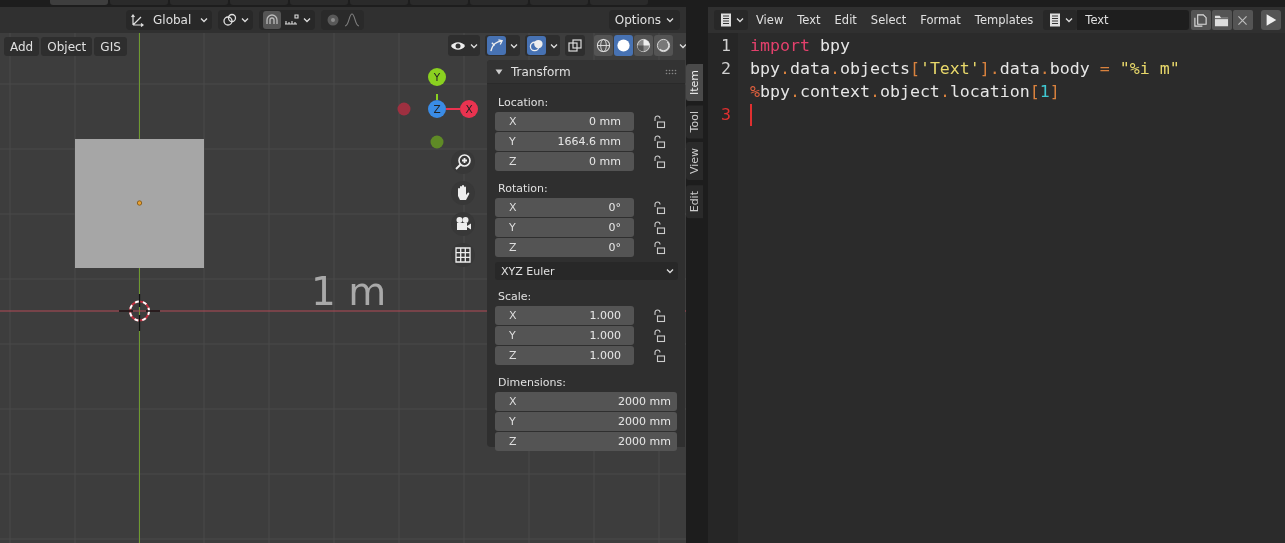 This screenshot has height=543, width=1285. What do you see at coordinates (343, 20) in the screenshot?
I see `proportional-edit-toggle` at bounding box center [343, 20].